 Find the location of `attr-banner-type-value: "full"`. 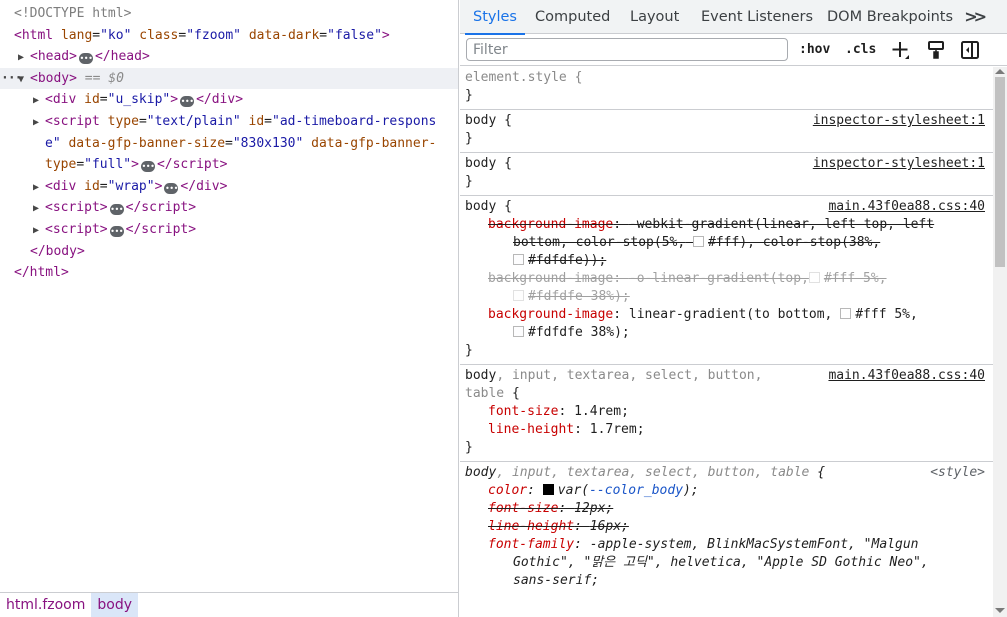

attr-banner-type-value: "full" is located at coordinates (108, 165).